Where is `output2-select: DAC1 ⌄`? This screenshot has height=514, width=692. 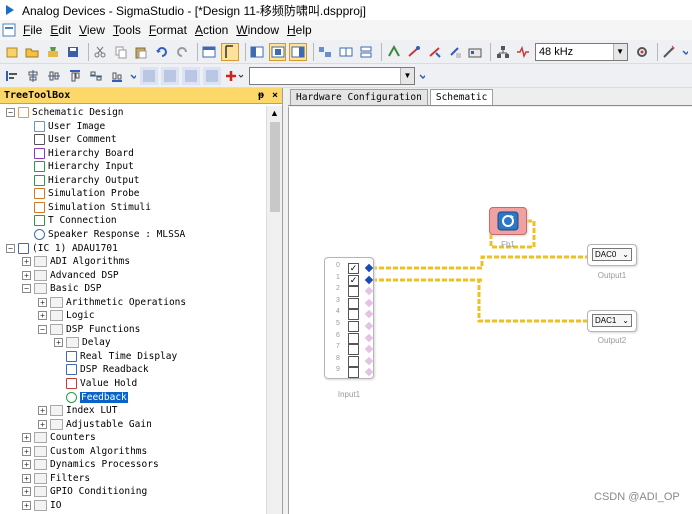
output2-select: DAC1 ⌄ is located at coordinates (612, 320).